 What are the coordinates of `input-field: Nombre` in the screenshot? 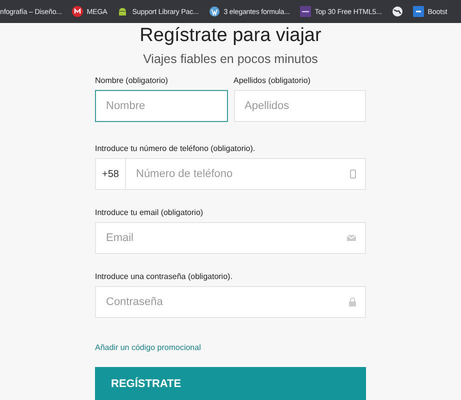 It's located at (161, 106).